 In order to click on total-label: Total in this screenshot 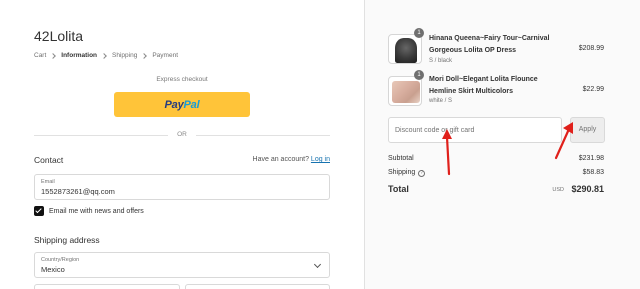, I will do `click(398, 189)`.